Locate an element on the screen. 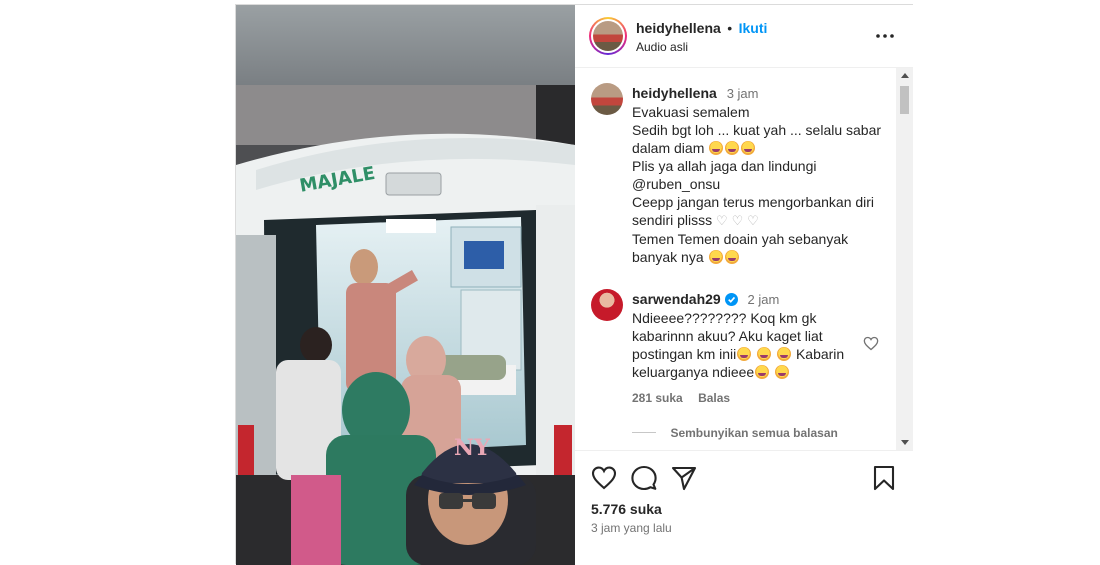 This screenshot has height=565, width=1100. author-username: heidyhellena is located at coordinates (678, 28).